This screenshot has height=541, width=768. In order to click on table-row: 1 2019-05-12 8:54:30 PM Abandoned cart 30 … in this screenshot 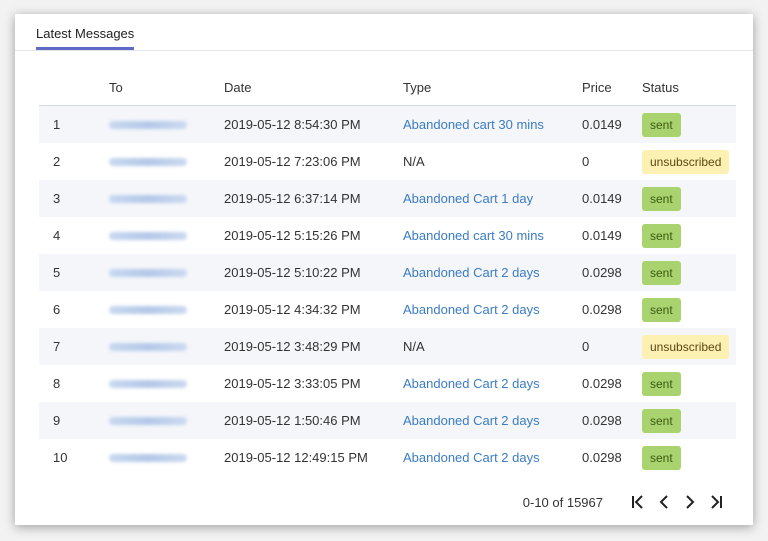, I will do `click(387, 124)`.